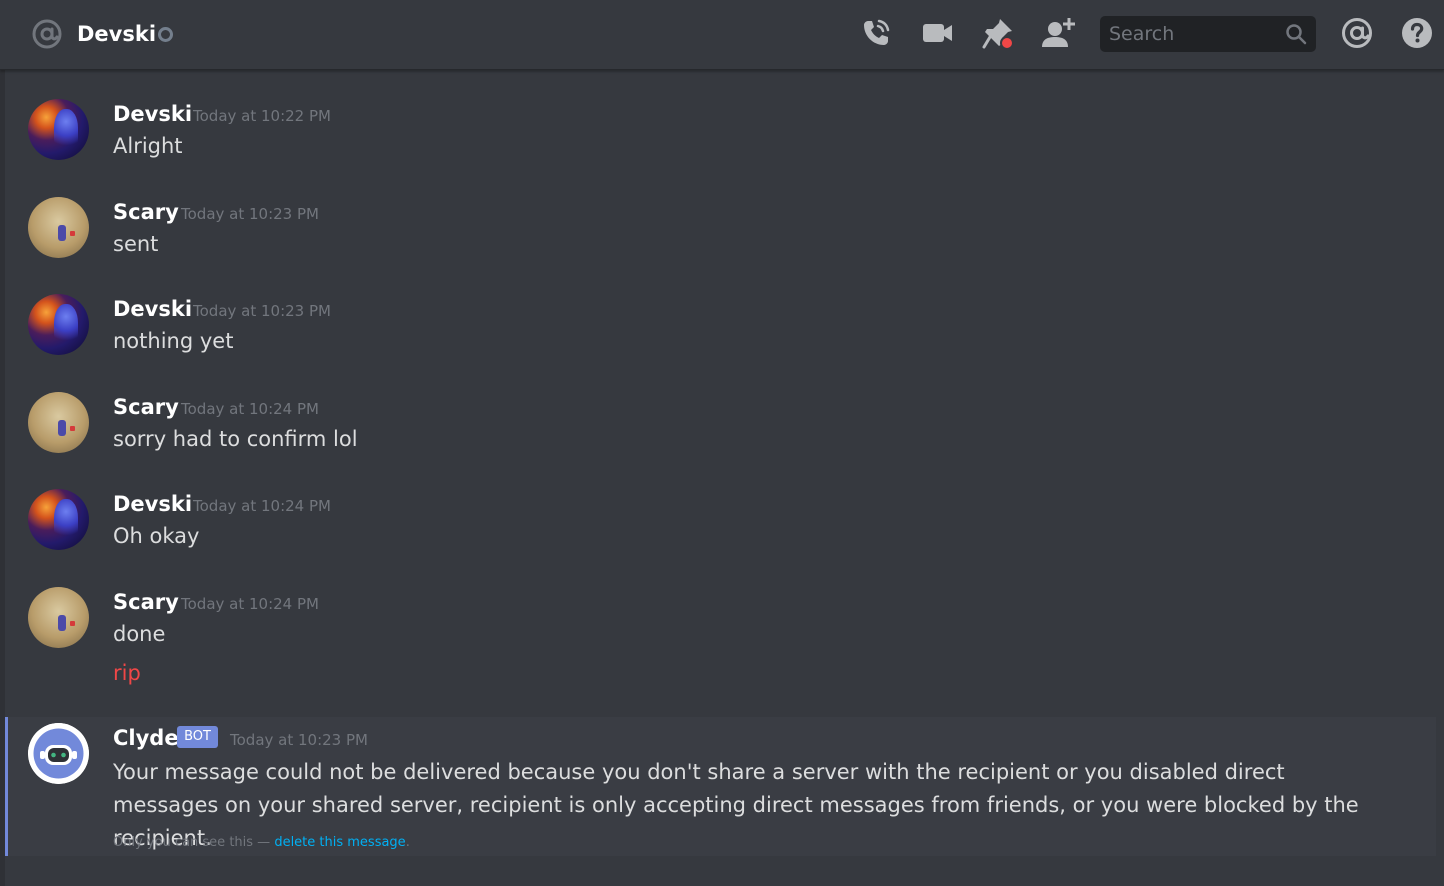 The height and width of the screenshot is (886, 1444). Describe the element at coordinates (148, 146) in the screenshot. I see `message-text: Alright` at that location.